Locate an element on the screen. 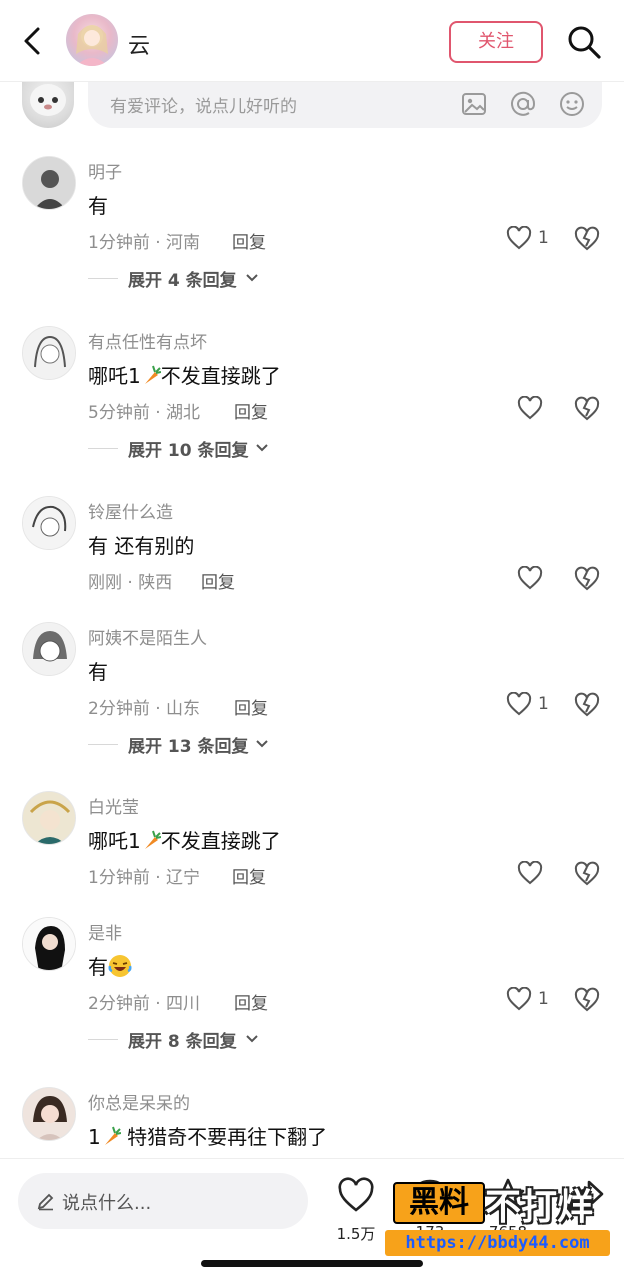 This screenshot has width=624, height=1280. comment-meta: 1分钟前 · 河南 is located at coordinates (144, 243).